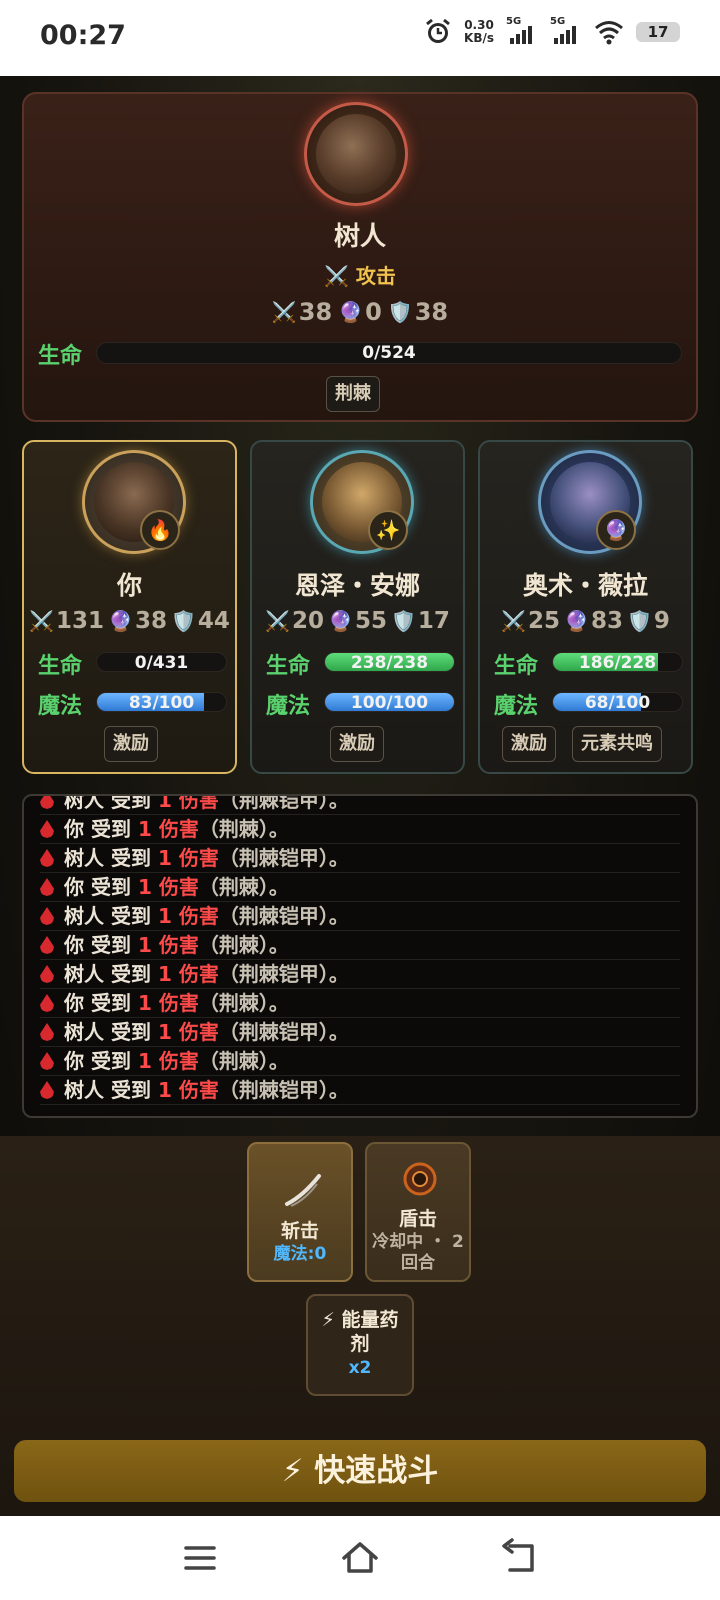 This screenshot has height=1600, width=720. Describe the element at coordinates (137, 621) in the screenshot. I see `magic-stat: 🔮 38` at that location.